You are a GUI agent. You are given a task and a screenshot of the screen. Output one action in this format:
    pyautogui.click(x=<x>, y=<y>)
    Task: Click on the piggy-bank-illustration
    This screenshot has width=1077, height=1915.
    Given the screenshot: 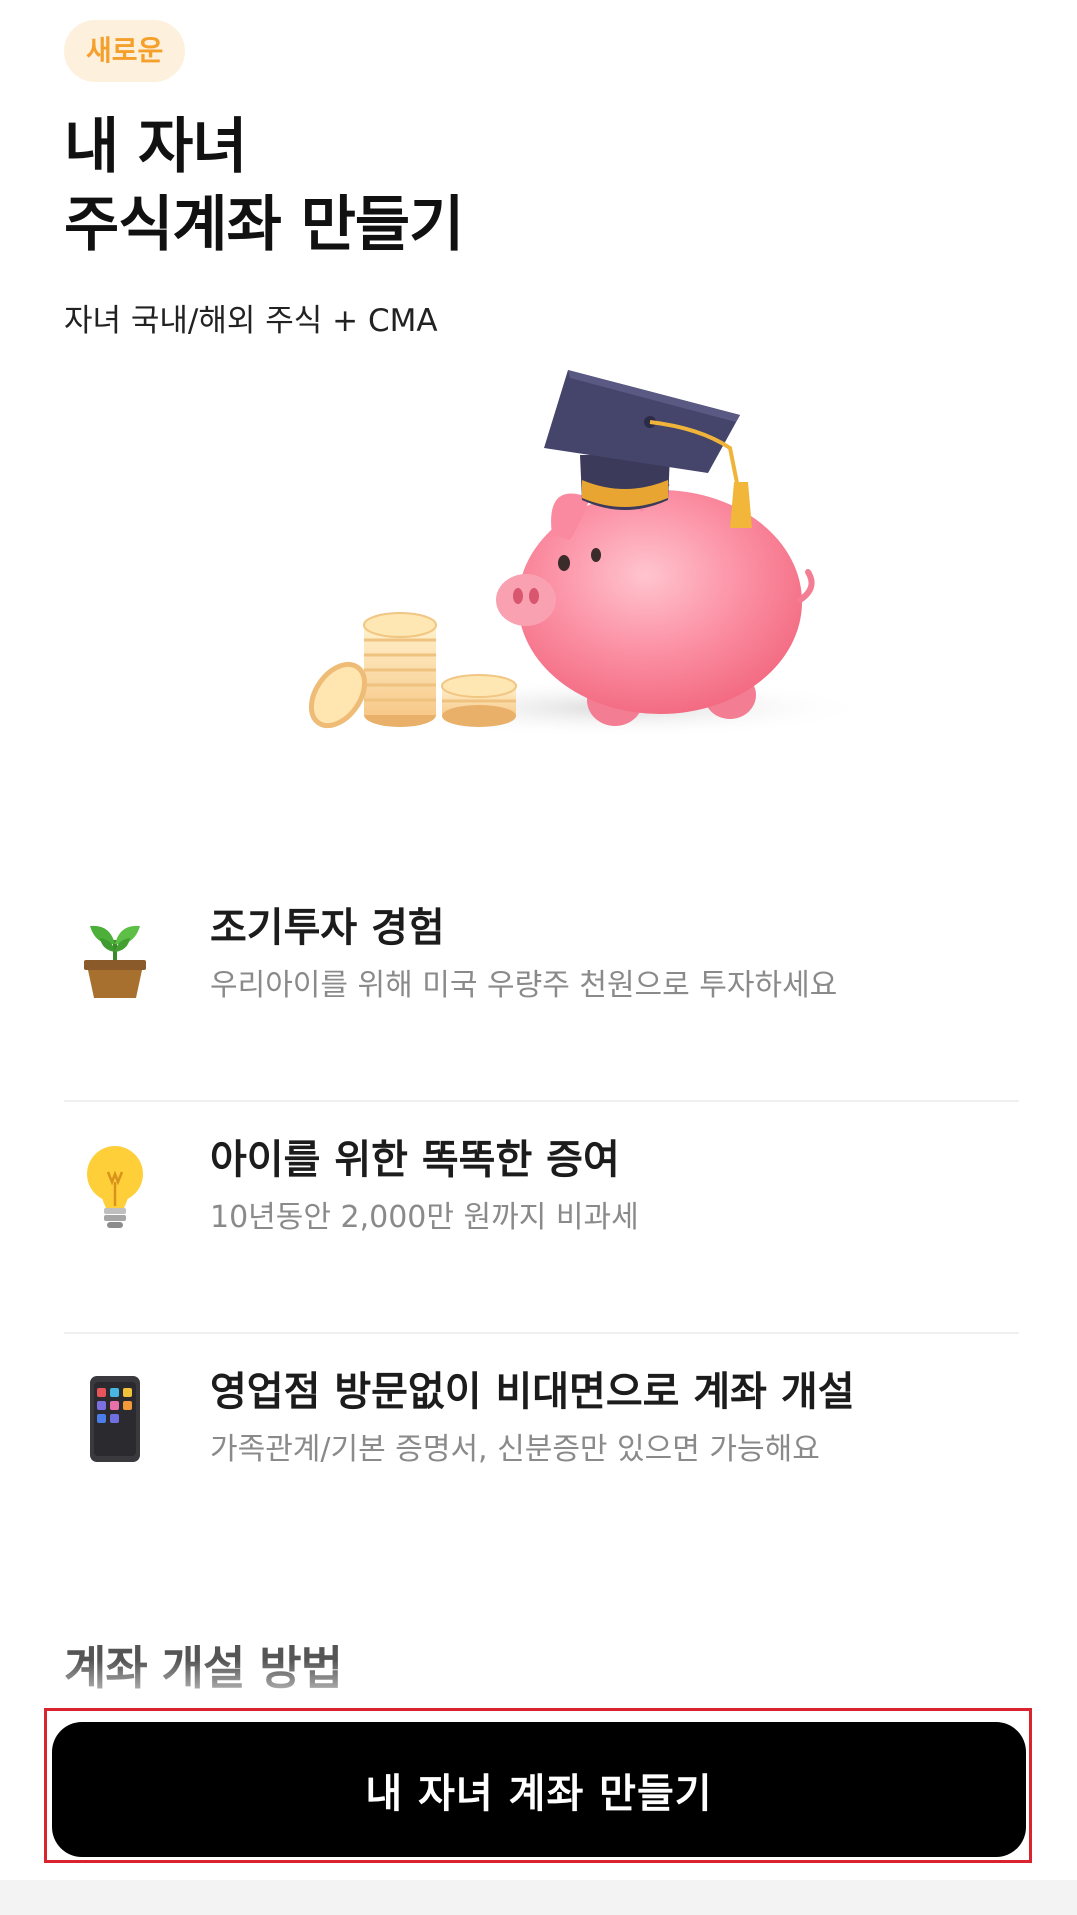 What is the action you would take?
    pyautogui.click(x=589, y=554)
    